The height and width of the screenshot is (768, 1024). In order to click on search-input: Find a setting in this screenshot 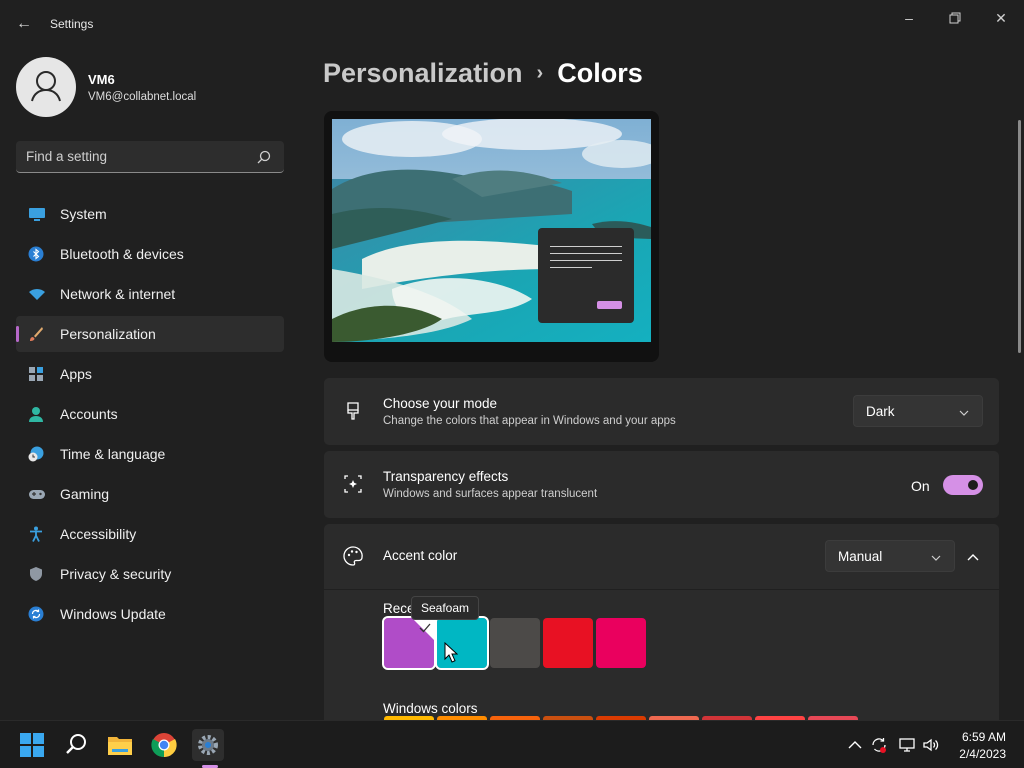, I will do `click(66, 156)`.